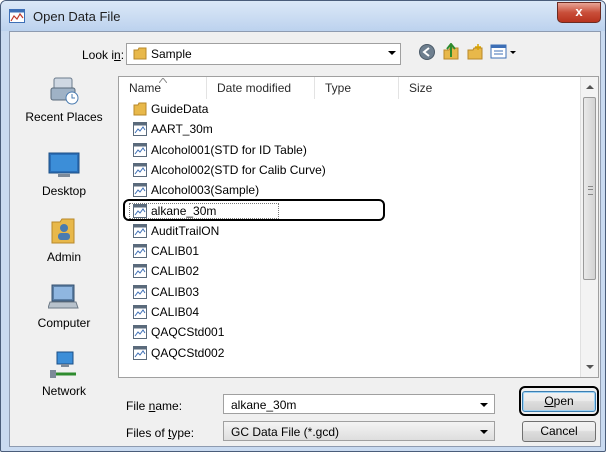 The height and width of the screenshot is (452, 606). Describe the element at coordinates (64, 231) in the screenshot. I see `admin-icon` at that location.